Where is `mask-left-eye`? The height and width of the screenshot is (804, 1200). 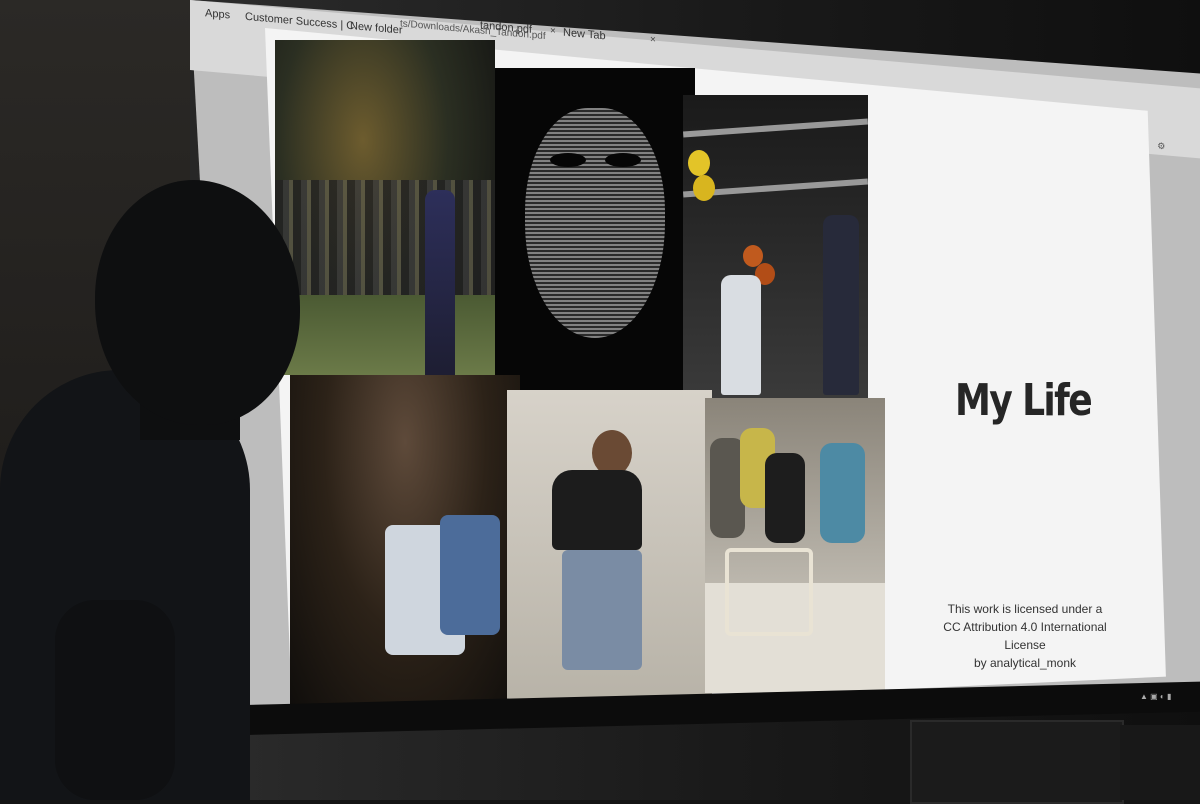
mask-left-eye is located at coordinates (568, 160).